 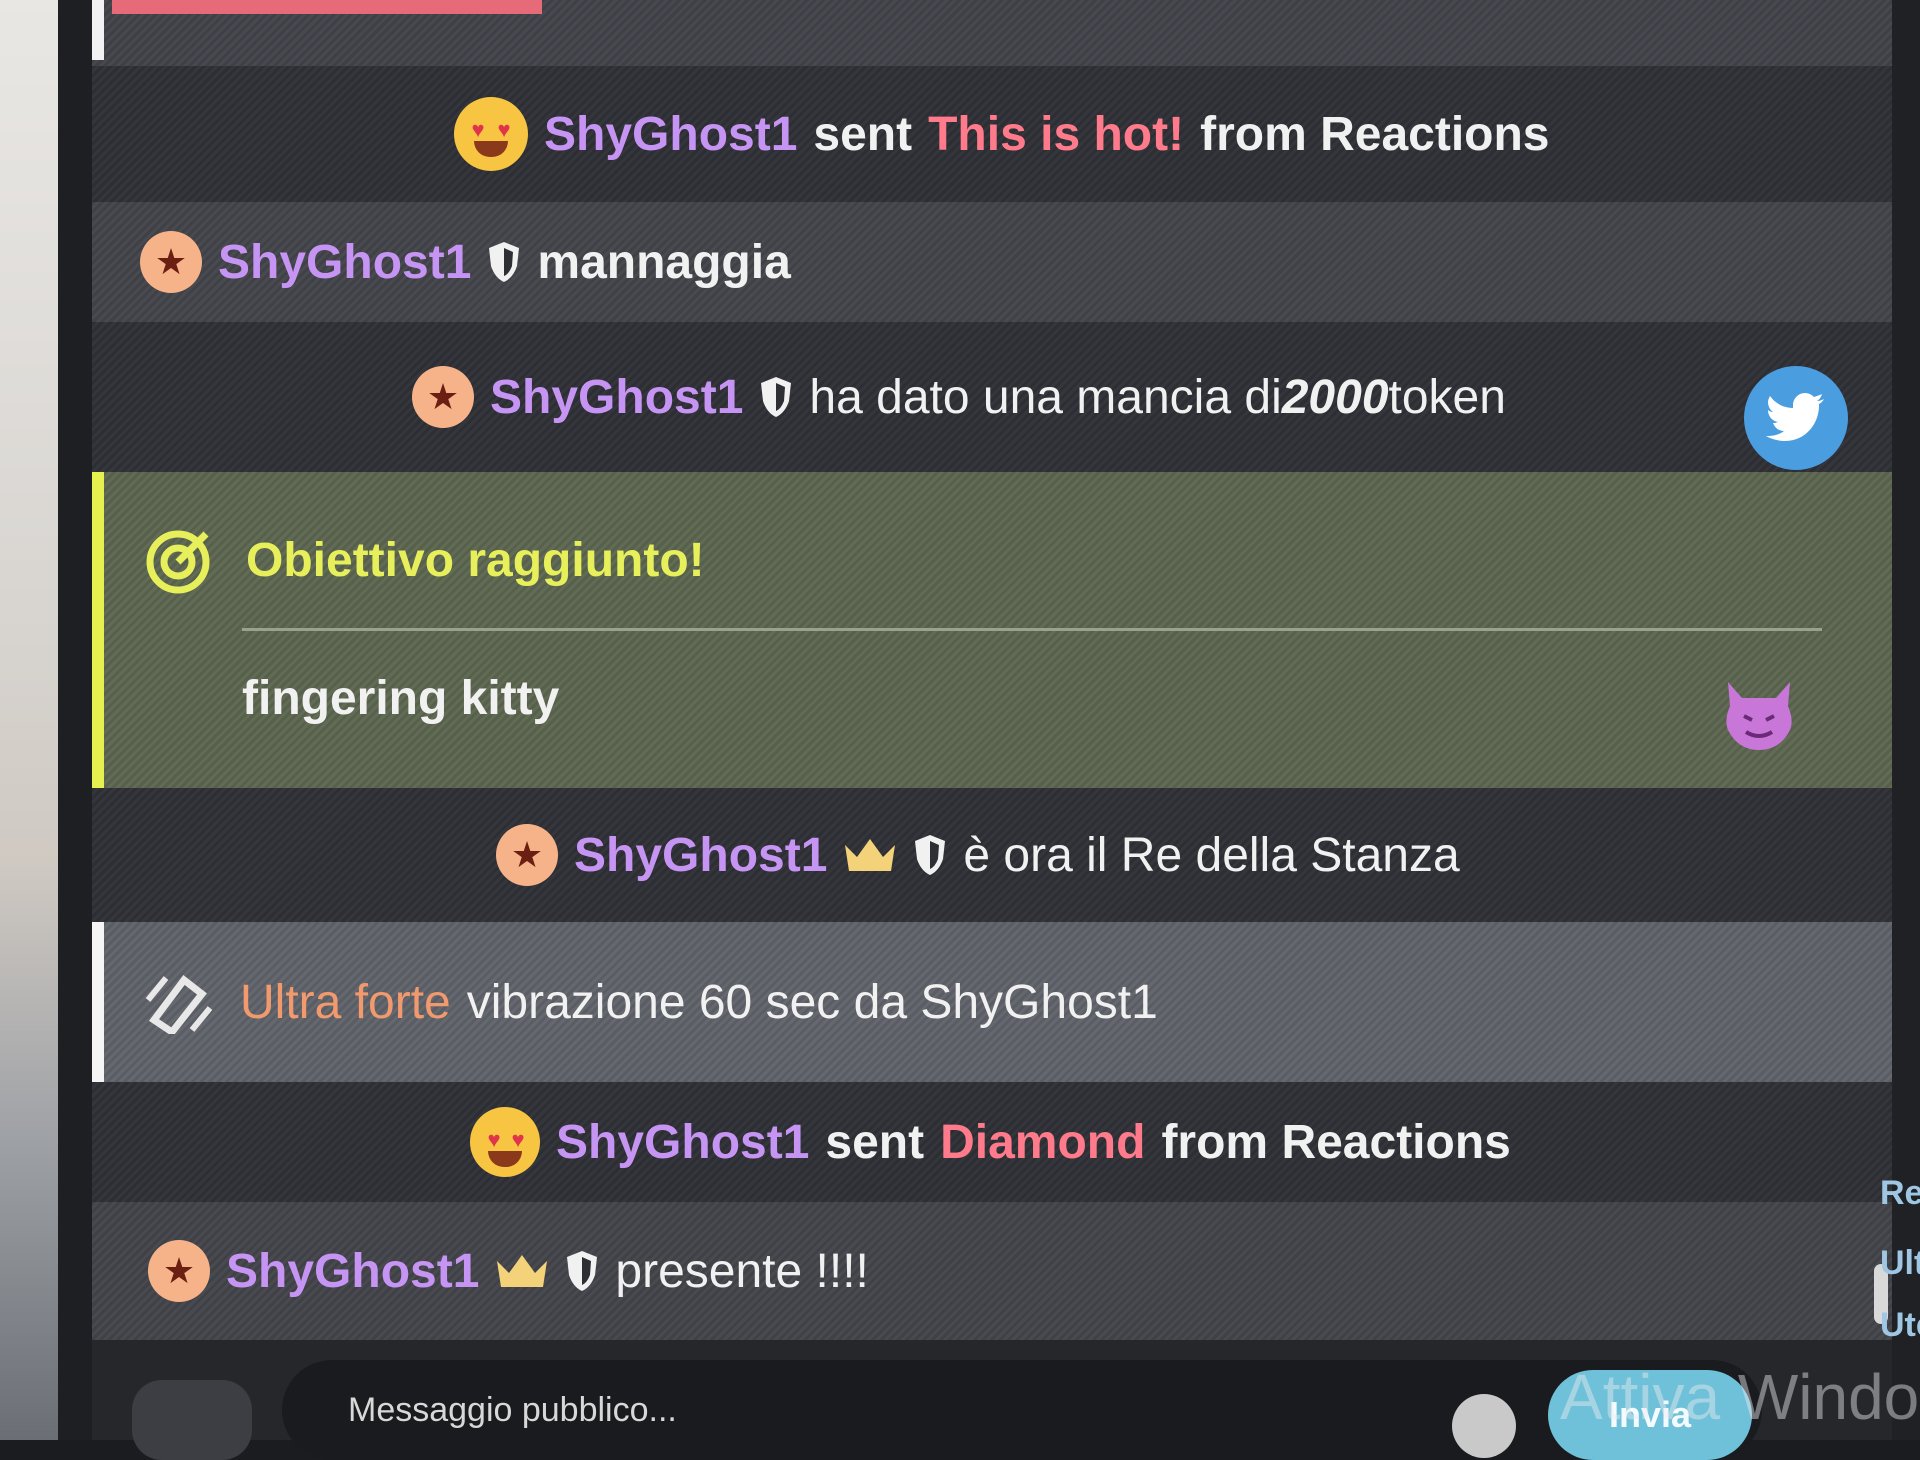 What do you see at coordinates (475, 560) in the screenshot?
I see `goal-title: Obiettivo raggiunto!` at bounding box center [475, 560].